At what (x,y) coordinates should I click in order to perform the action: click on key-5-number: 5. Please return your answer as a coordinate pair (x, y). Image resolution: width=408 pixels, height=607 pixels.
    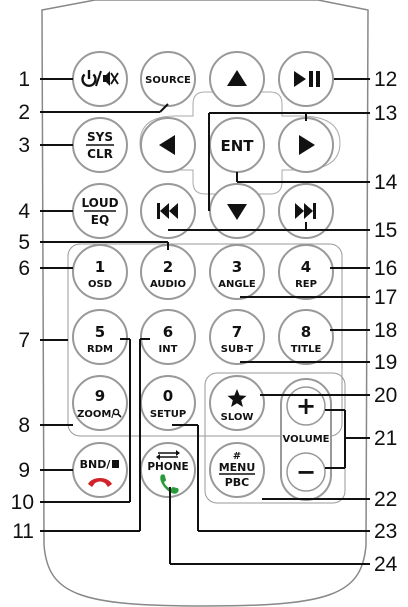
    Looking at the image, I should click on (100, 332).